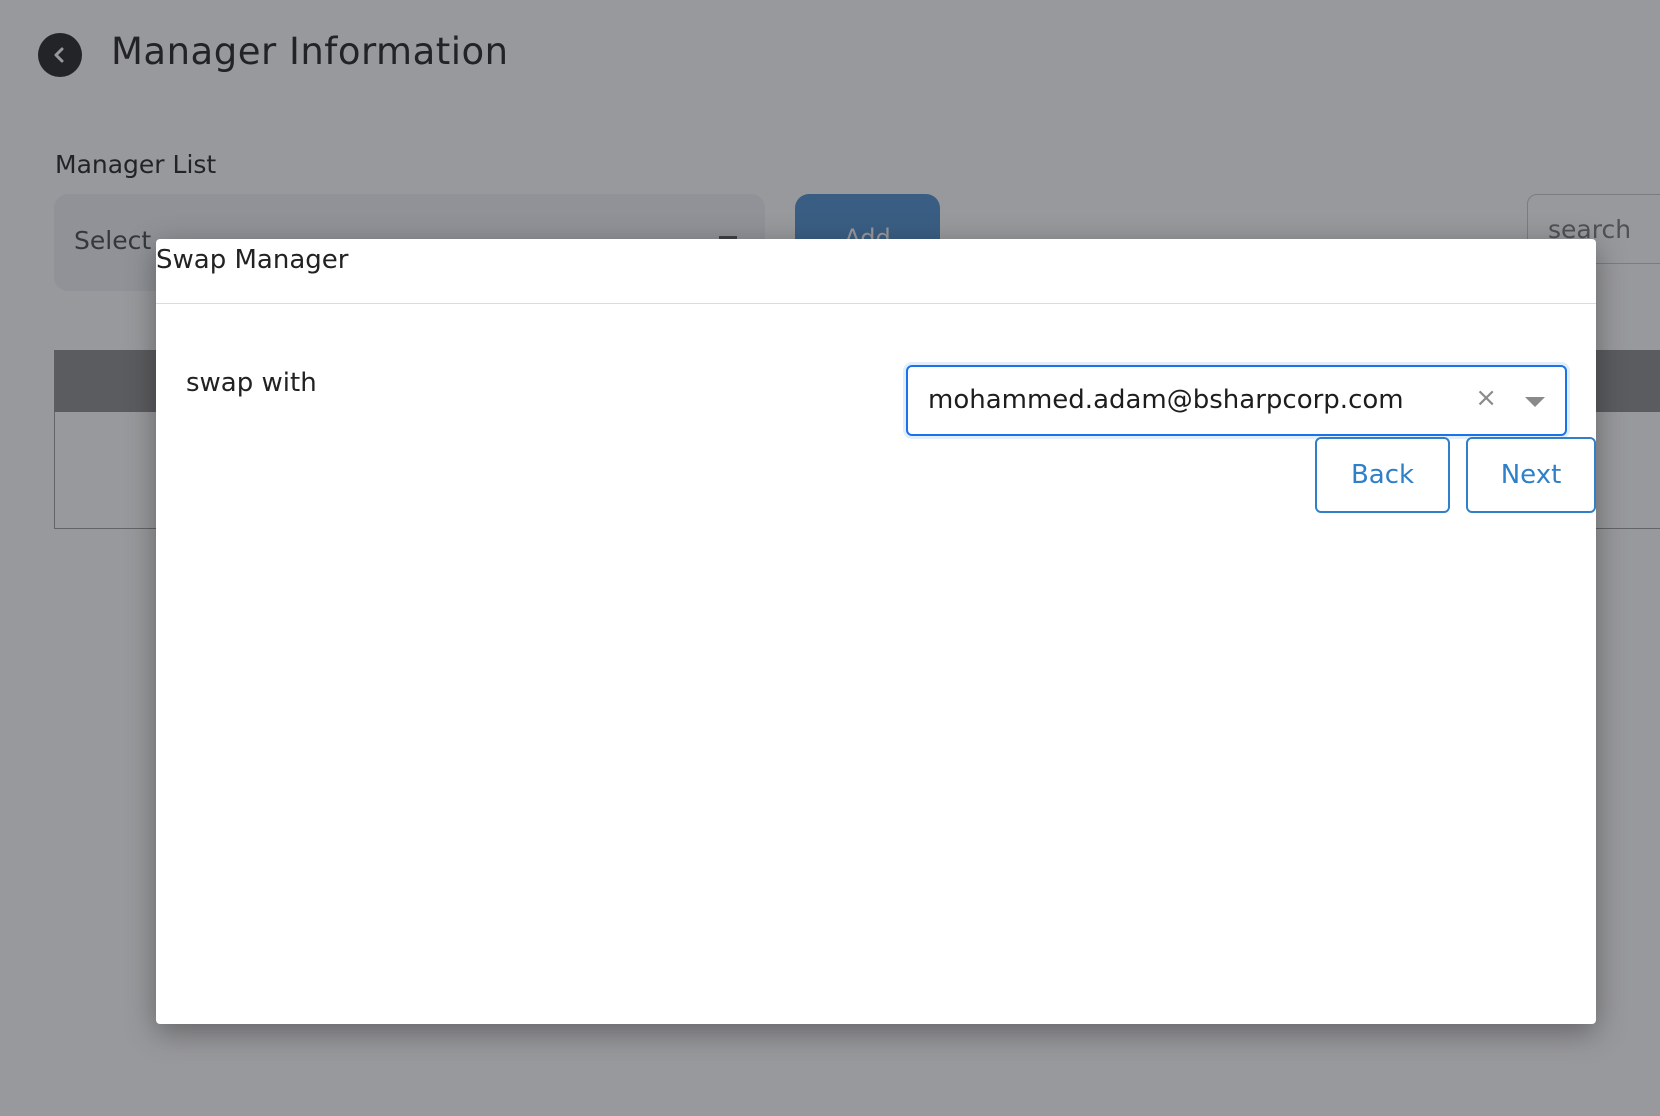 Image resolution: width=1660 pixels, height=1116 pixels. Describe the element at coordinates (252, 260) in the screenshot. I see `modal-title: Swap Manager` at that location.